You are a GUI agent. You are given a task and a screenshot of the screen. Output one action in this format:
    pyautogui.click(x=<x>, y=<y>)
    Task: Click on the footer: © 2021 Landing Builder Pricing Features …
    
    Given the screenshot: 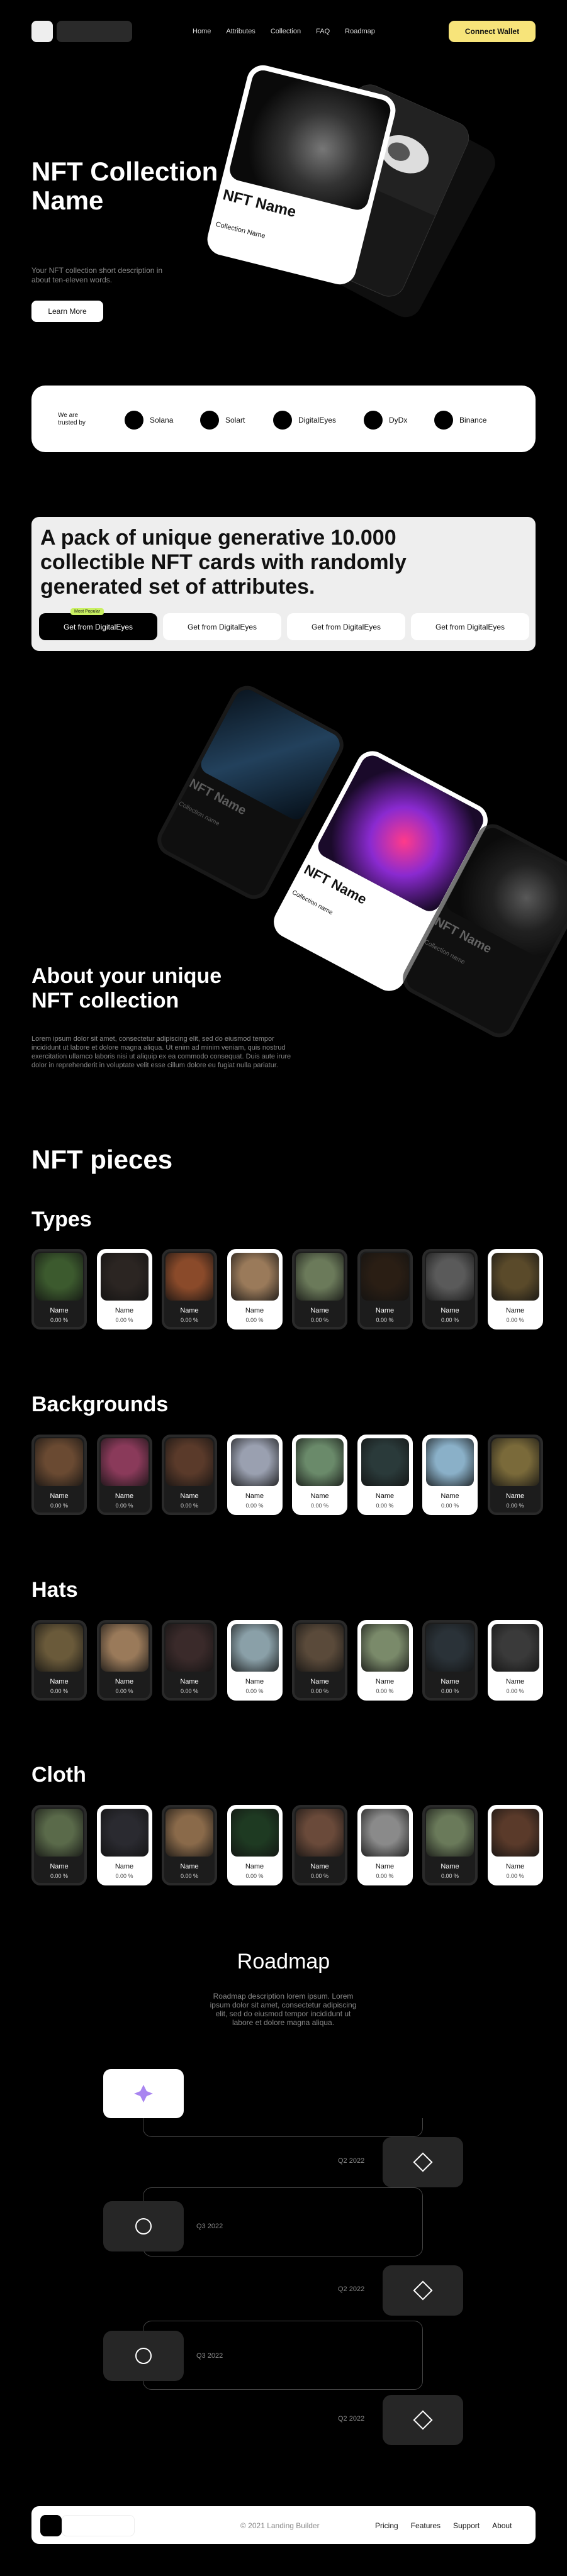 What is the action you would take?
    pyautogui.click(x=283, y=2525)
    